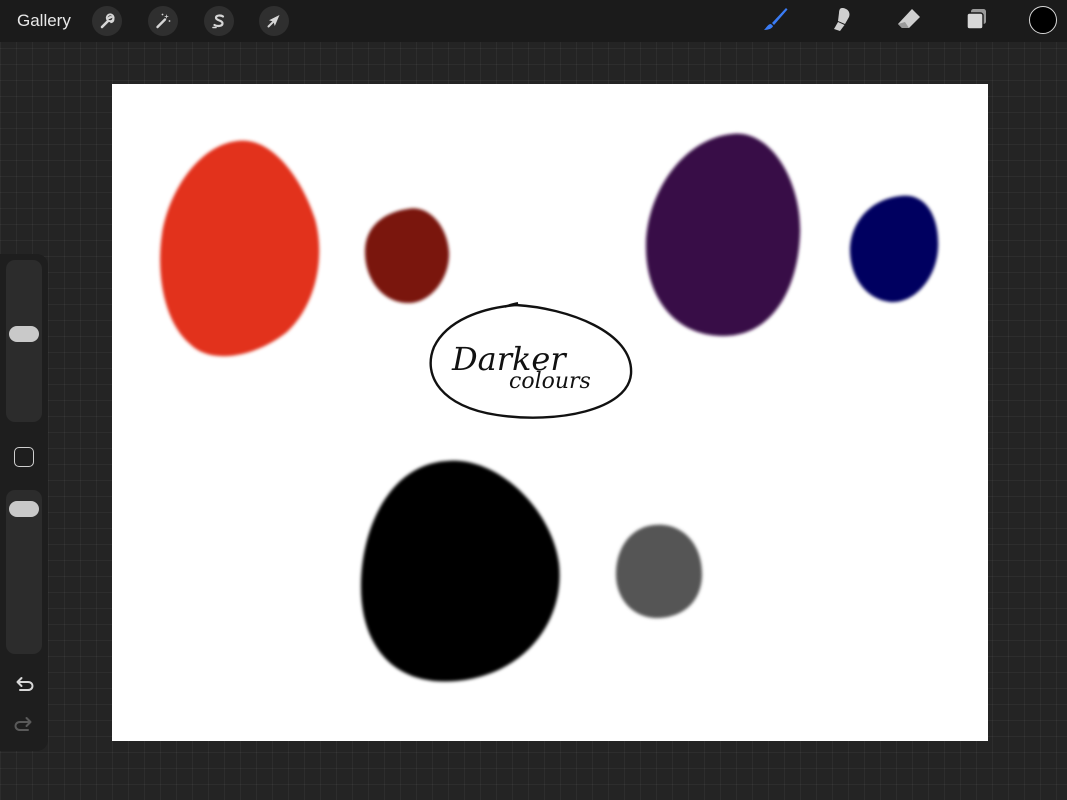 The height and width of the screenshot is (800, 1067). I want to click on brush-size-thumb, so click(24, 334).